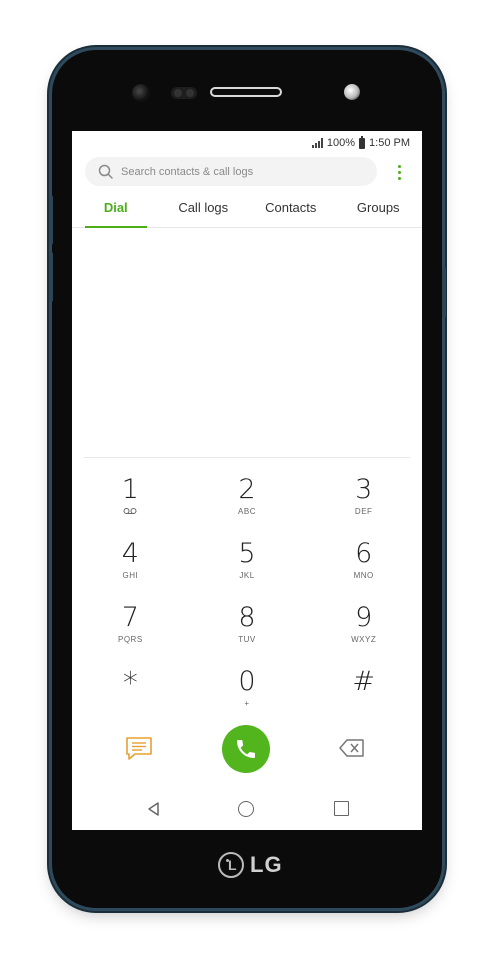  I want to click on key-5: 5 JKL, so click(247, 567).